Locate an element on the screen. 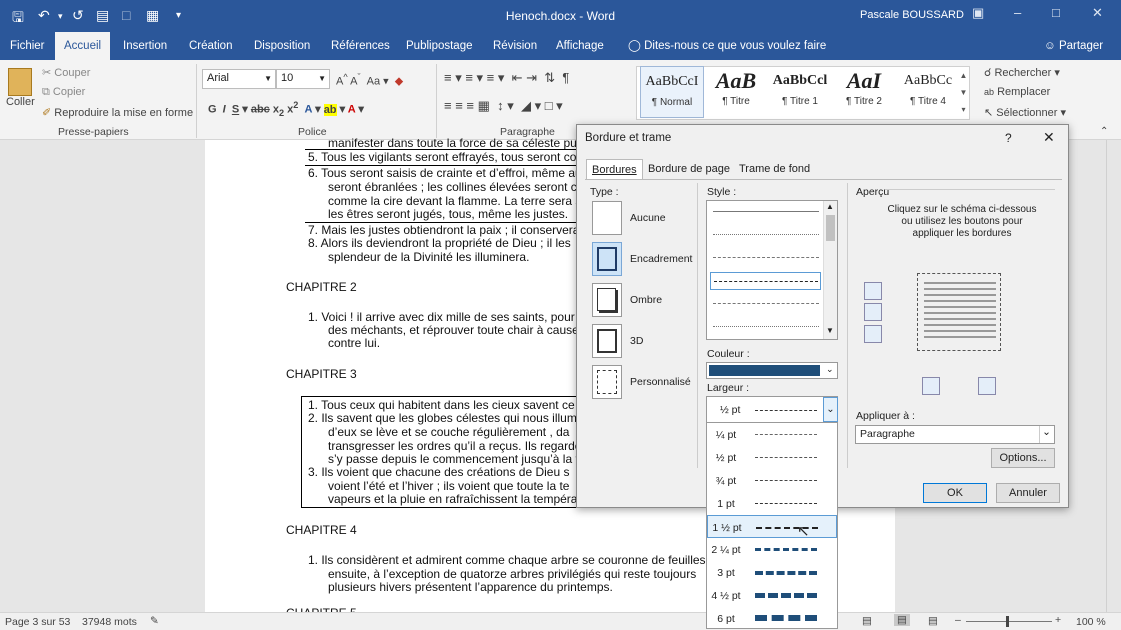 Image resolution: width=1121 pixels, height=630 pixels. type-box-label: Encadrement is located at coordinates (661, 259).